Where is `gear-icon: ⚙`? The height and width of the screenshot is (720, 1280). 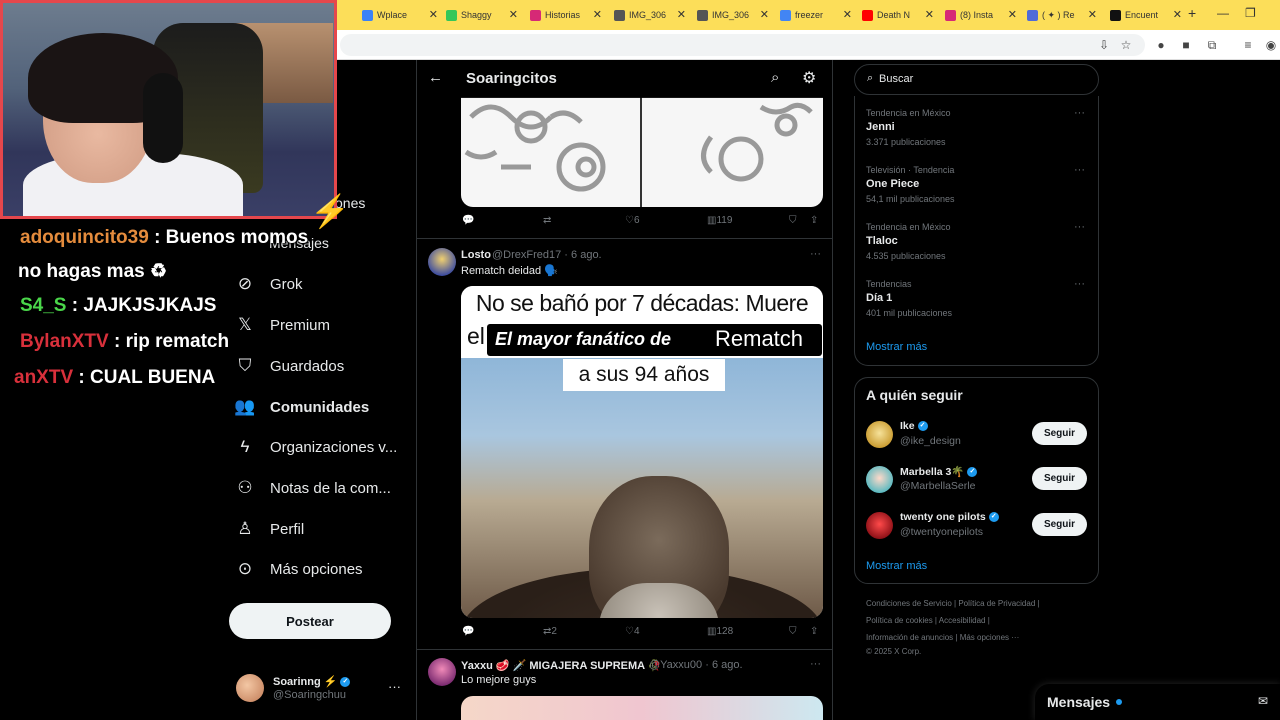 gear-icon: ⚙ is located at coordinates (809, 78).